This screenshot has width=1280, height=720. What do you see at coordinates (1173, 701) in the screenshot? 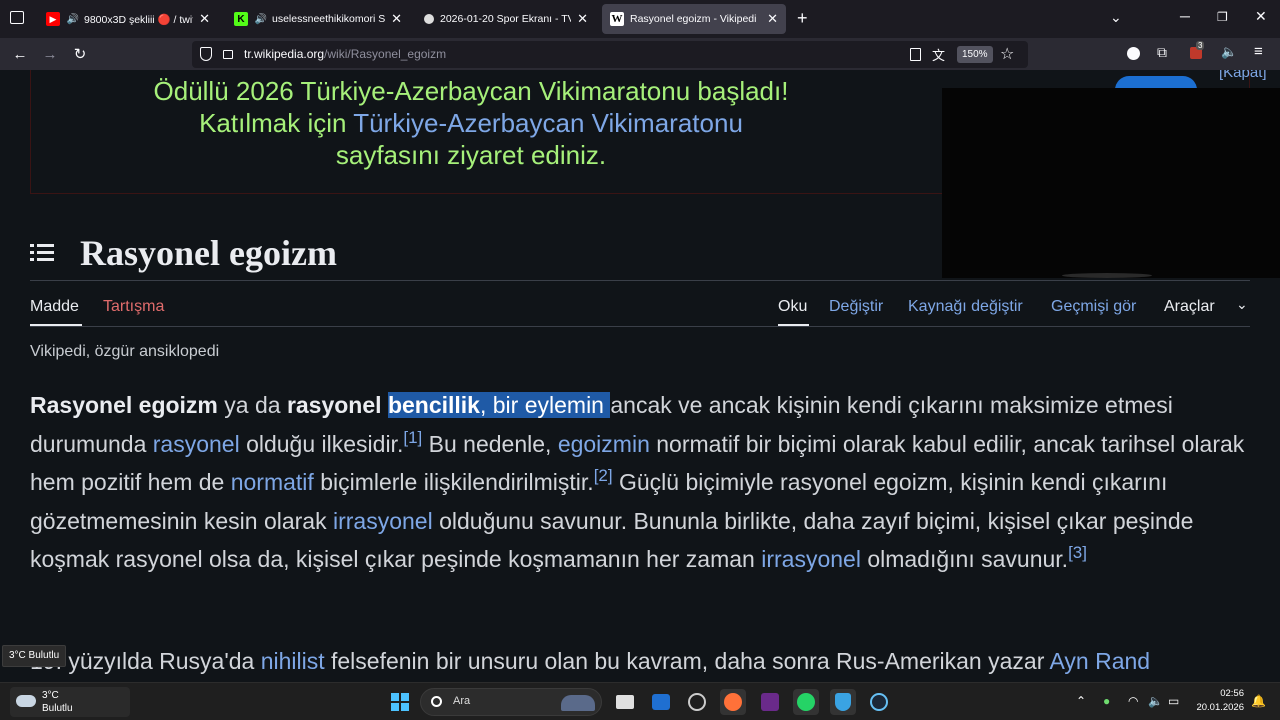
I see `battery-icon: ▭` at bounding box center [1173, 701].